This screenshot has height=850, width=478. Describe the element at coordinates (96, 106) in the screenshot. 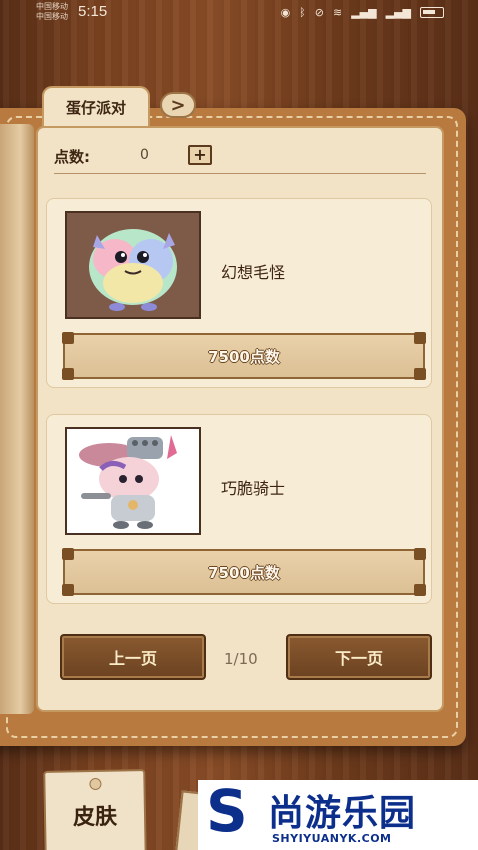

I see `tab-danzai-party: 蛋仔派对` at that location.